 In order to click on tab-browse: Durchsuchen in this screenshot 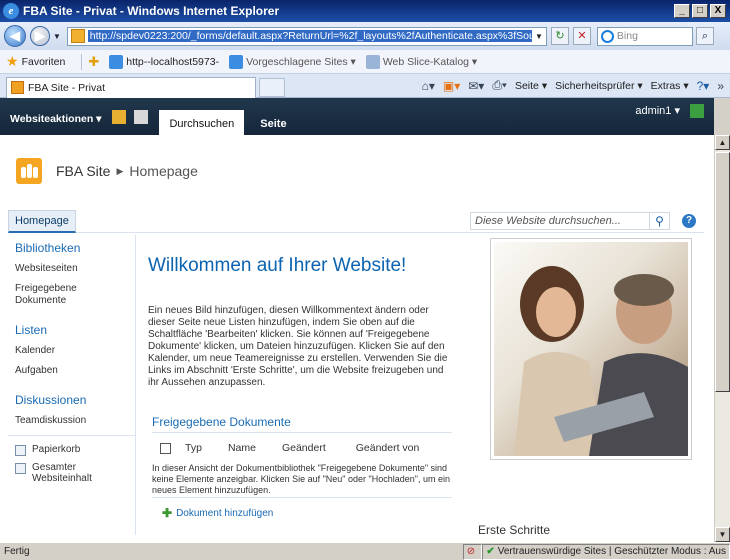, I will do `click(202, 122)`.